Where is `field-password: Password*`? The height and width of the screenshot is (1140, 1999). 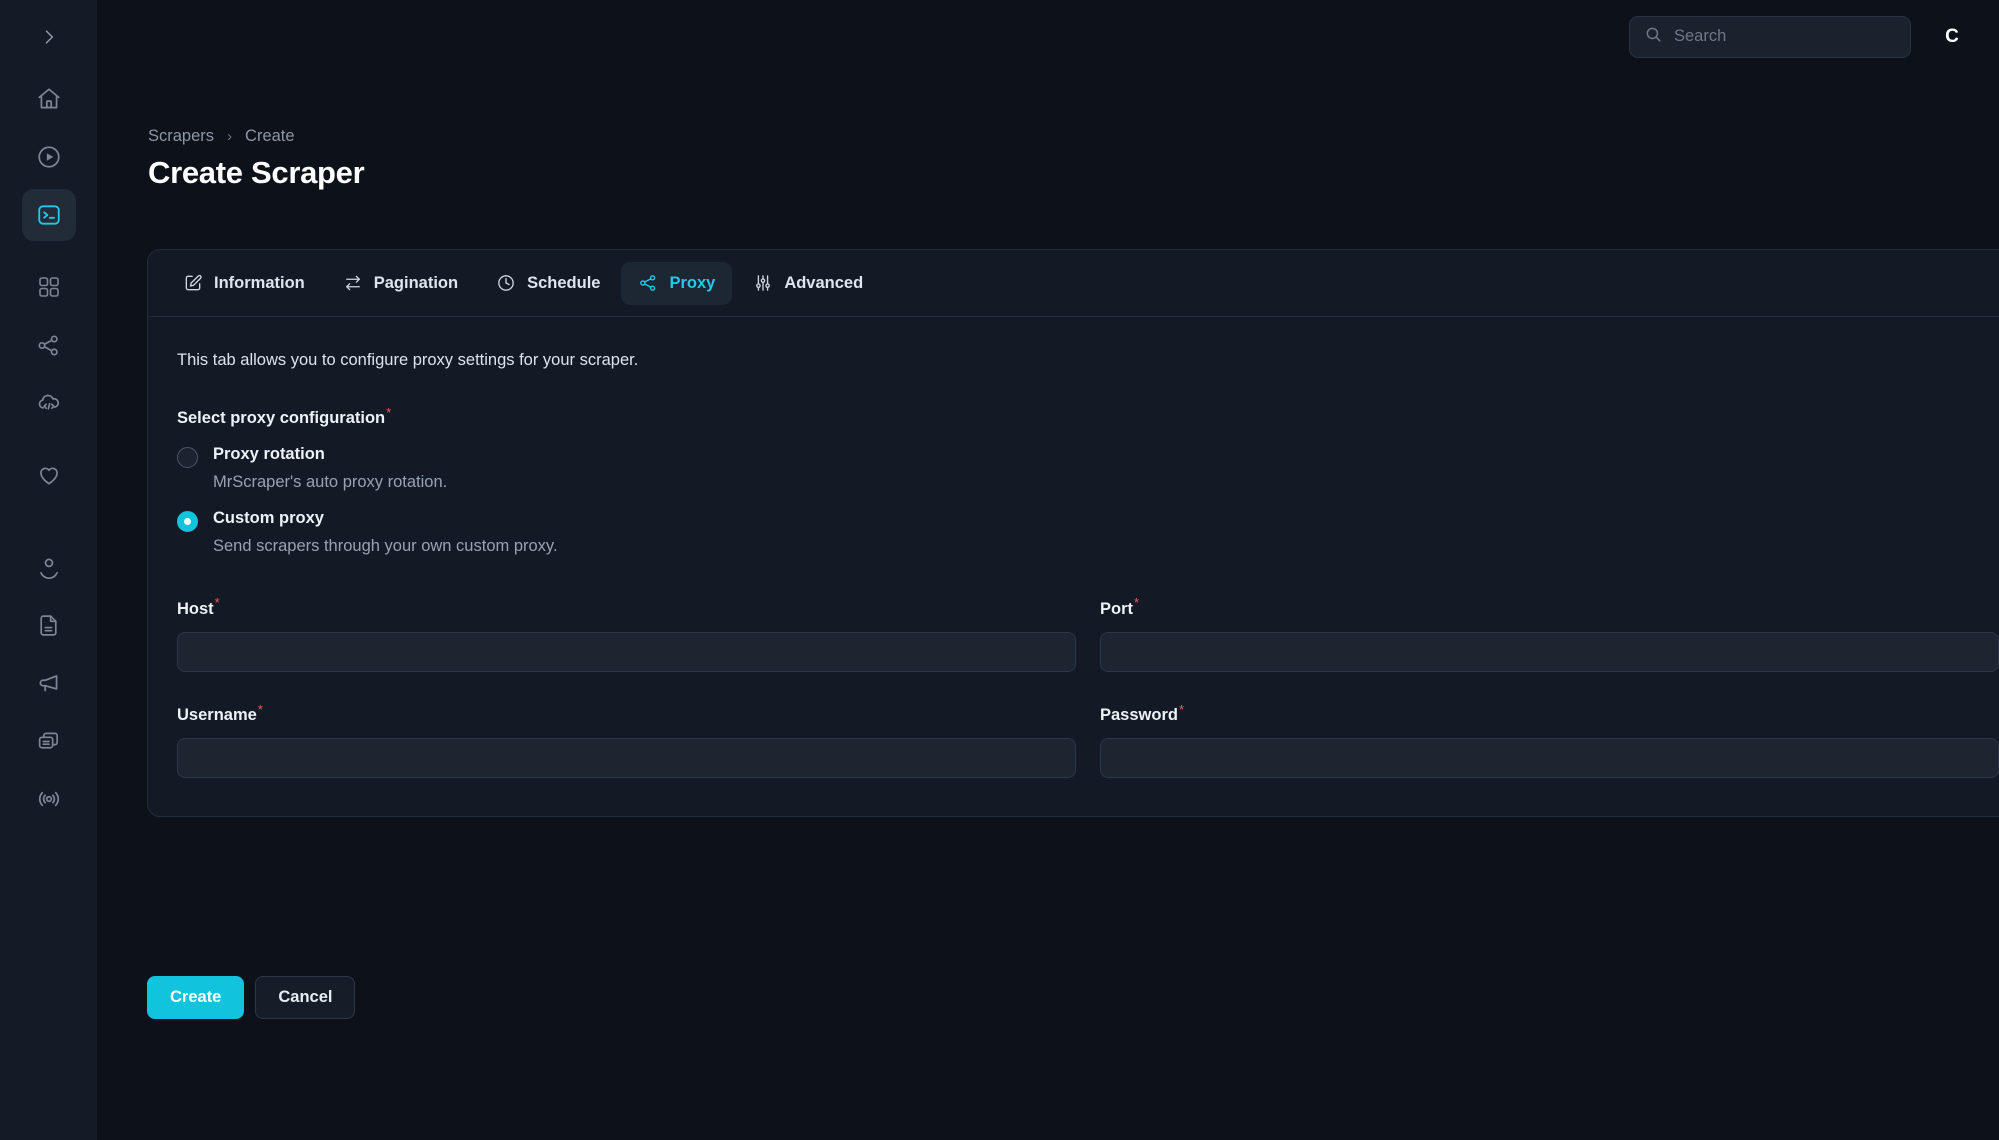
field-password: Password* is located at coordinates (1549, 740).